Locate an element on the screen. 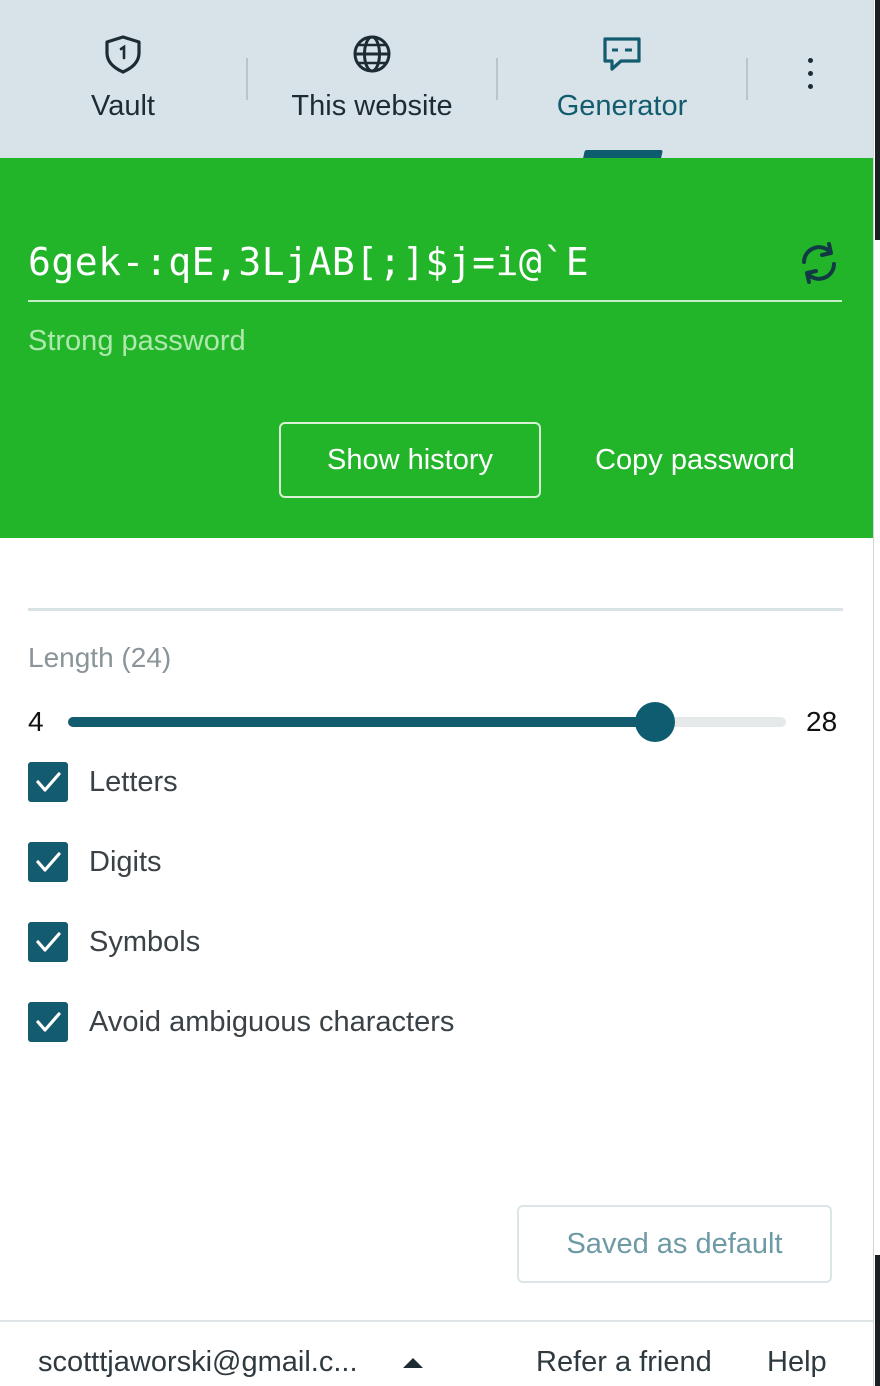  tab-this-website: This website is located at coordinates (372, 79).